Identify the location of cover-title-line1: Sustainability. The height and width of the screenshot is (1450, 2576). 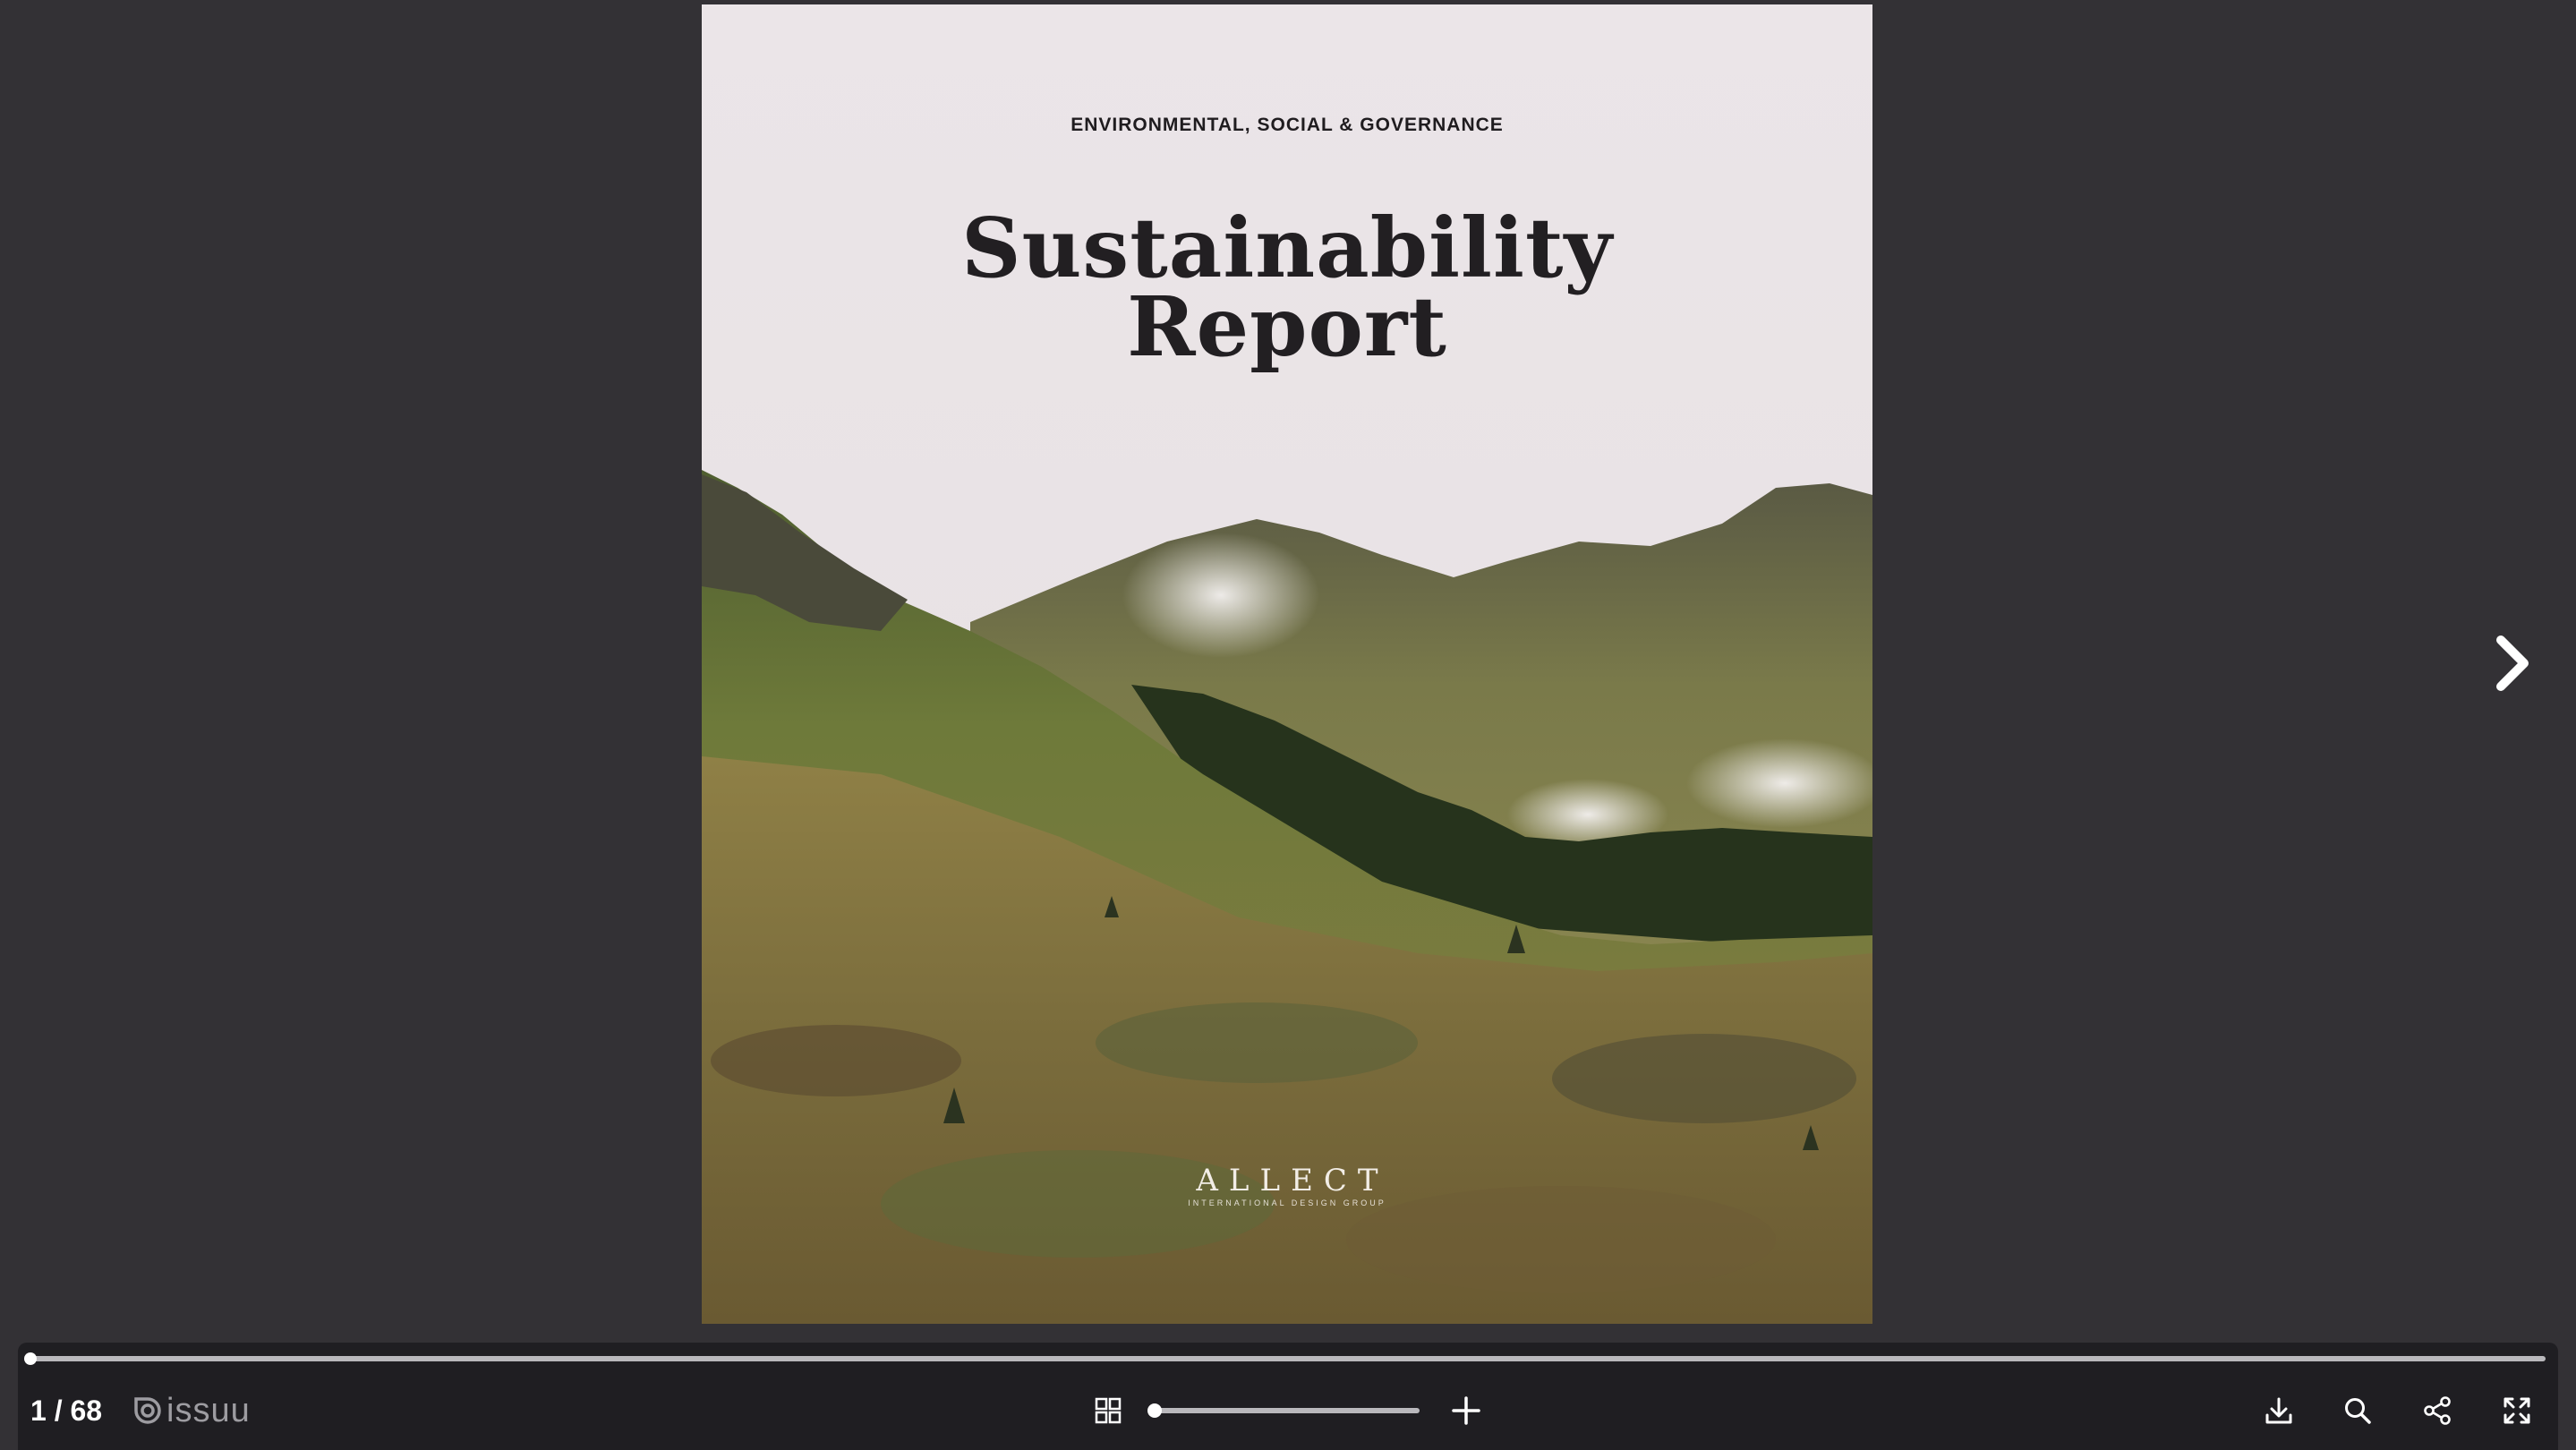
(1287, 248).